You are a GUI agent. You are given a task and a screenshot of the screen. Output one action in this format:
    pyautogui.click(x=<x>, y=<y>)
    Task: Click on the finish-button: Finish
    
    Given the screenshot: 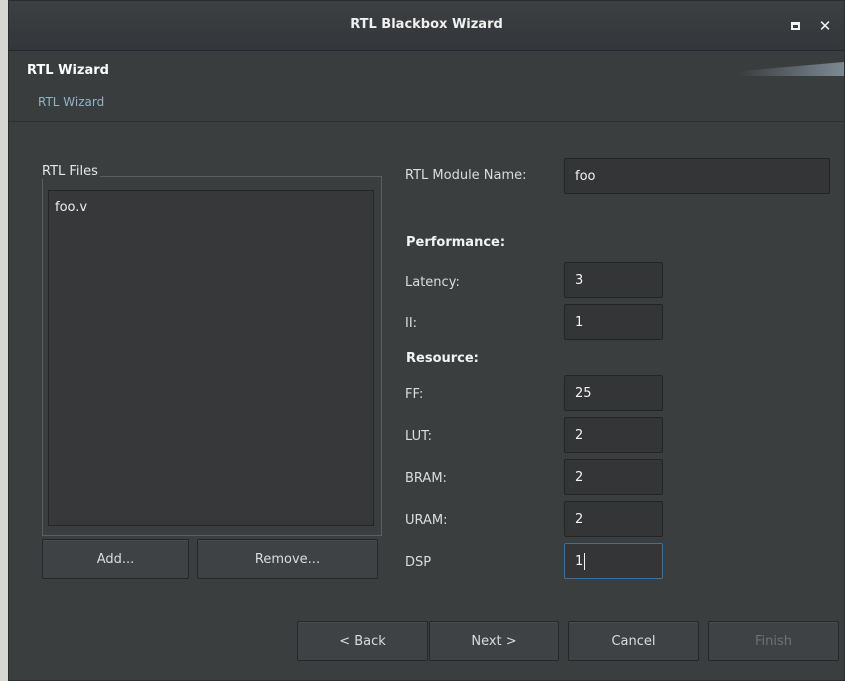 What is the action you would take?
    pyautogui.click(x=773, y=641)
    